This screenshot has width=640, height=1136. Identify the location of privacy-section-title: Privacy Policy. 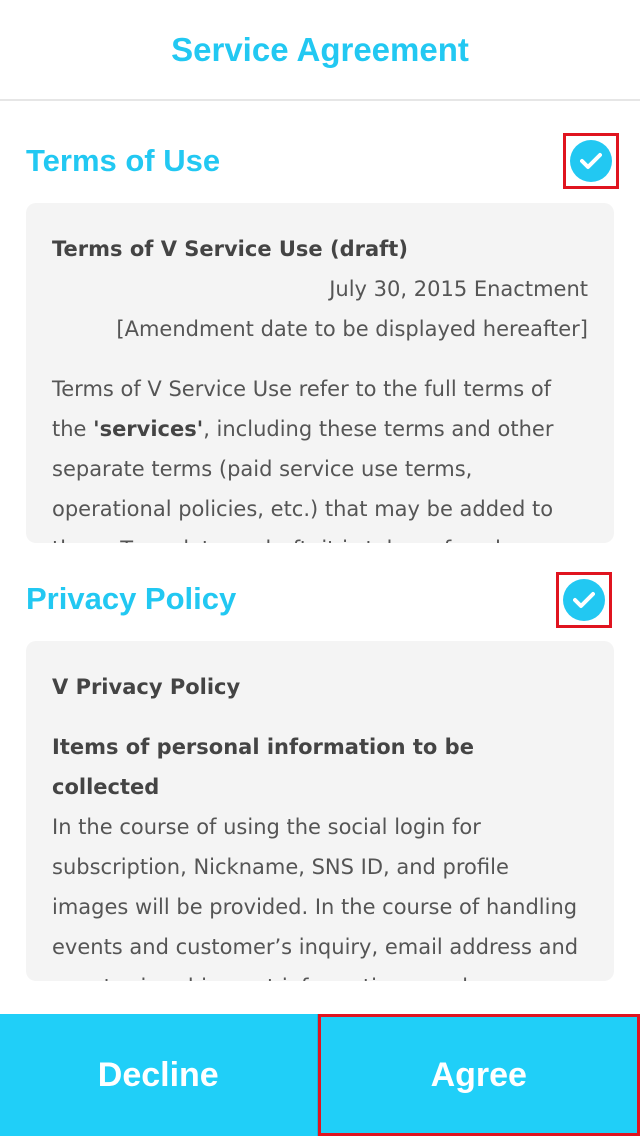
(131, 598).